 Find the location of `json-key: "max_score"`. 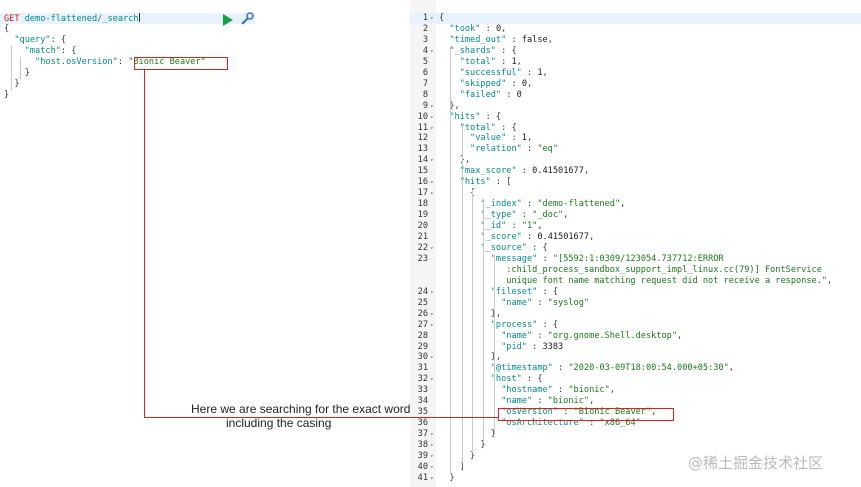

json-key: "max_score" is located at coordinates (488, 171).